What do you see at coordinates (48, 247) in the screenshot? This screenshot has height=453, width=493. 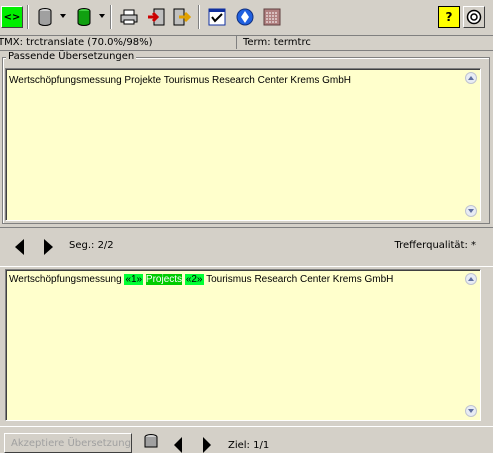 I see `next-segment-icon` at bounding box center [48, 247].